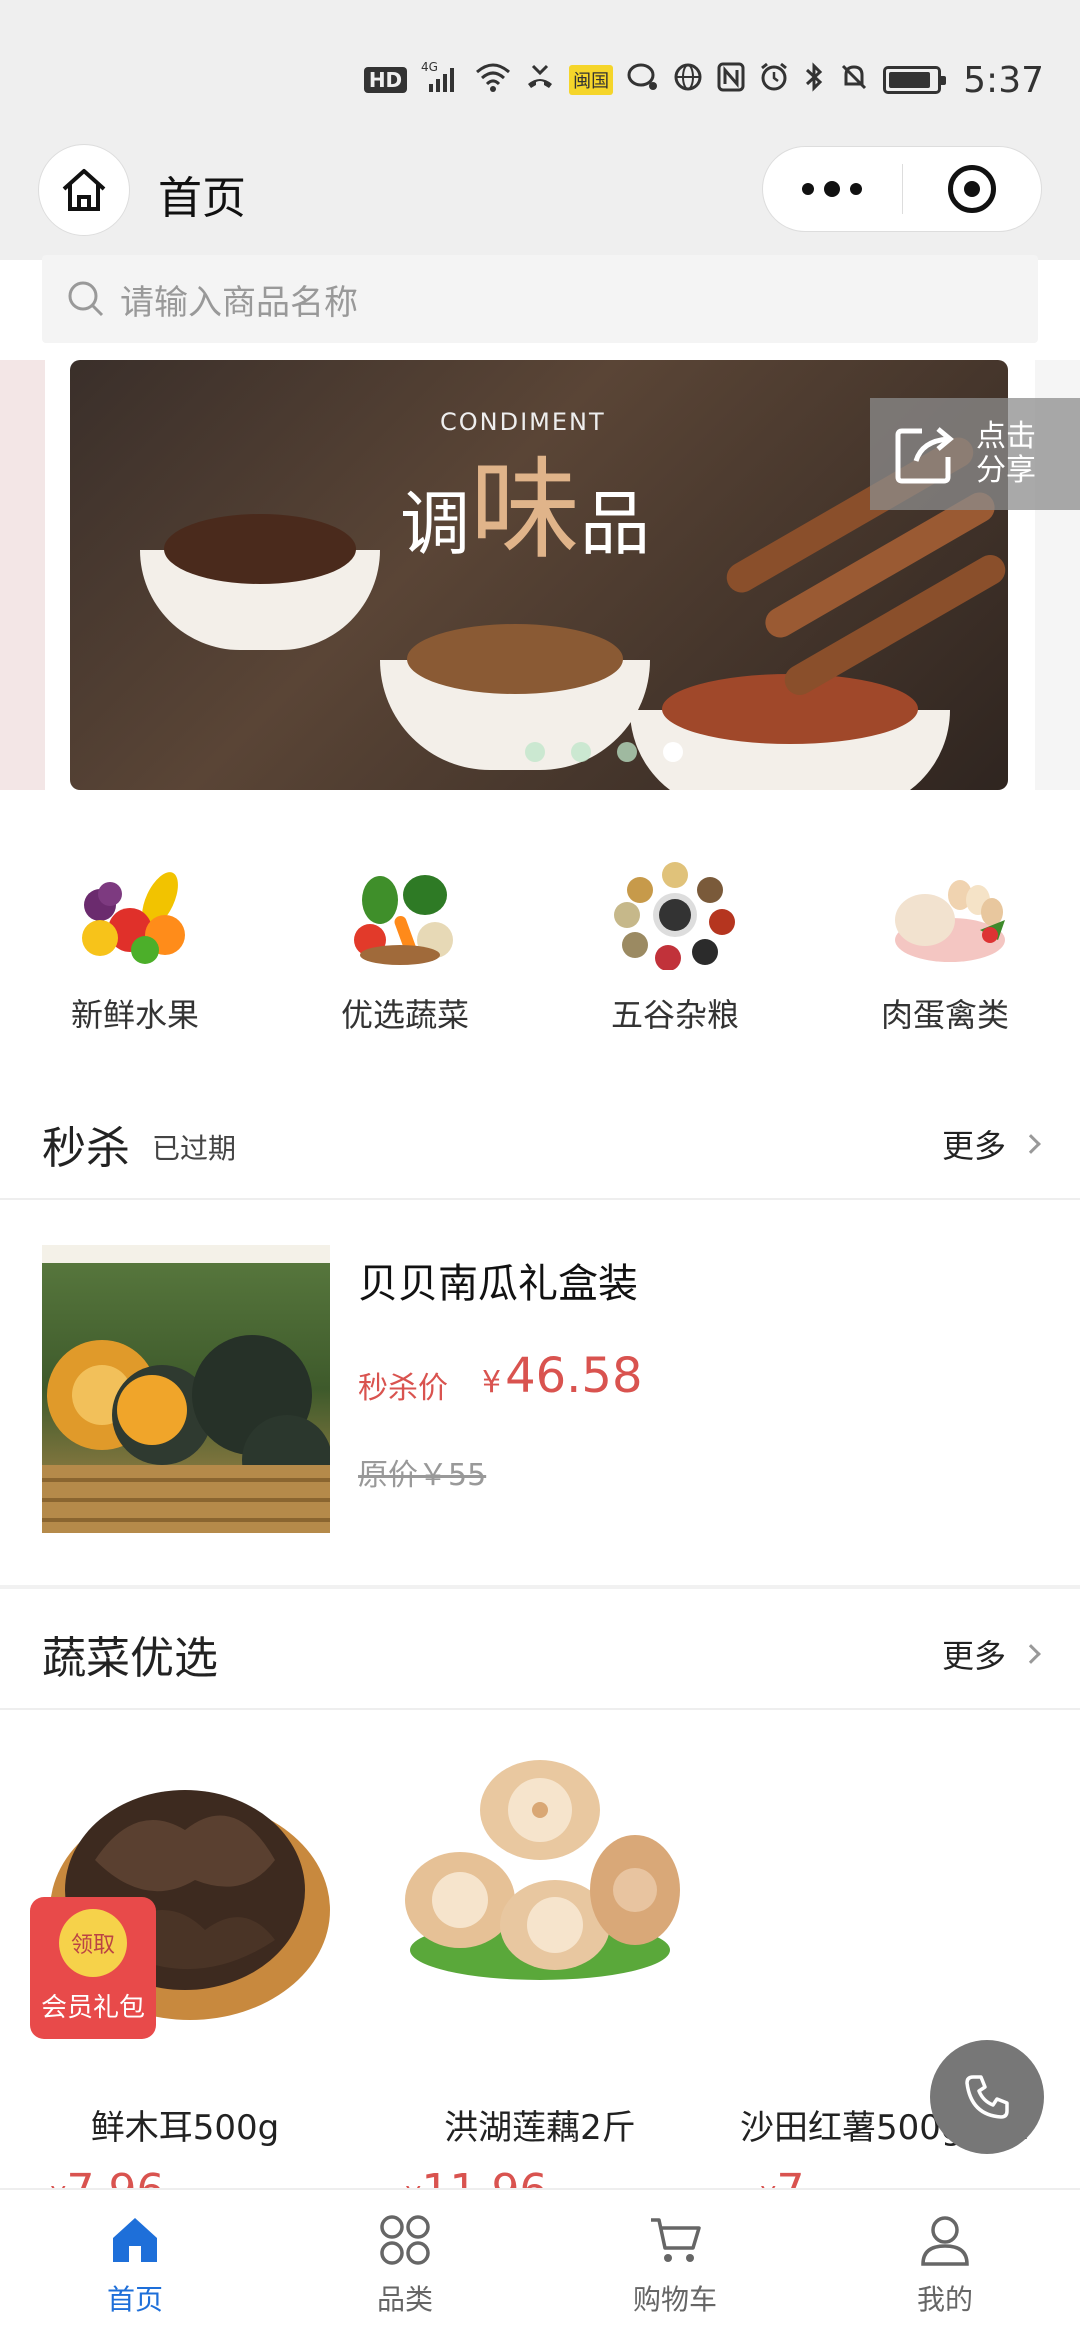 This screenshot has width=1080, height=2340. What do you see at coordinates (604, 752) in the screenshot?
I see `carousel-indicator` at bounding box center [604, 752].